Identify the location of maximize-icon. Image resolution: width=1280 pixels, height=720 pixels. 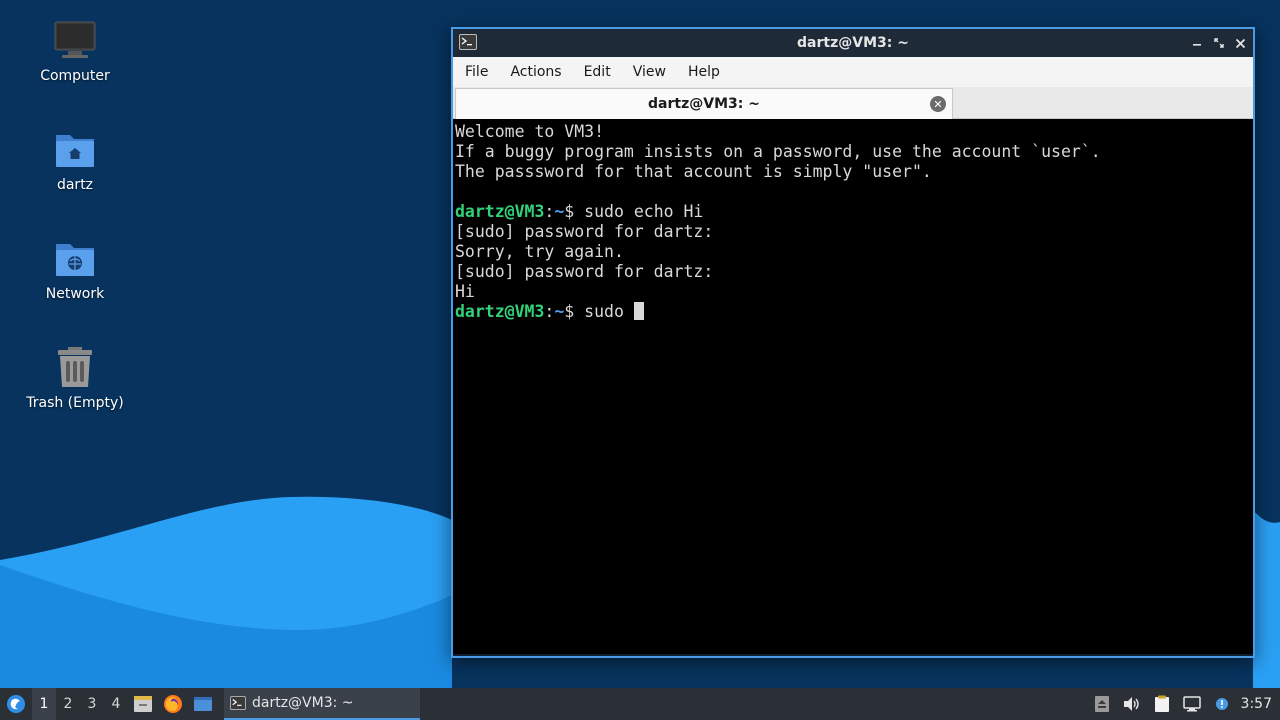
(1218, 43).